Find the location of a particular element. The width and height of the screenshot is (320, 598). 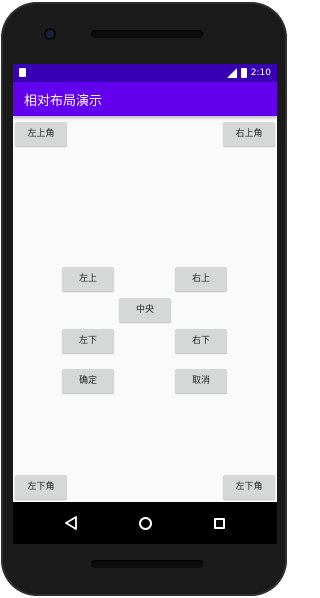

upper-right-button: 右上 is located at coordinates (201, 279).